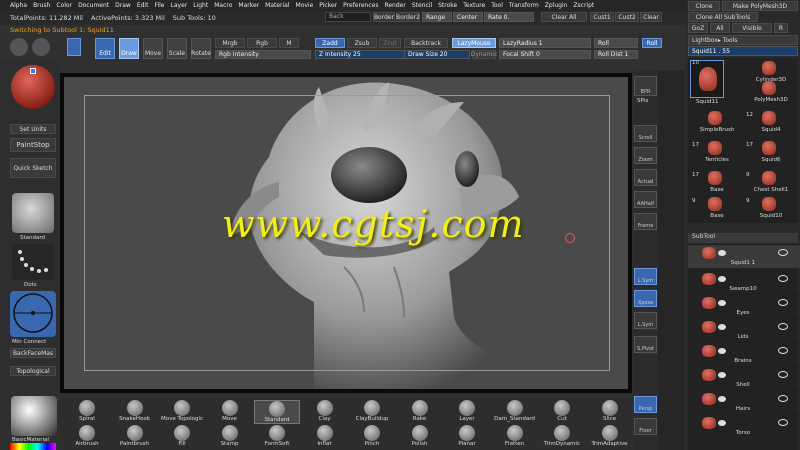 Image resolution: width=800 pixels, height=450 pixels. I want to click on goz-button: GoZ, so click(698, 28).